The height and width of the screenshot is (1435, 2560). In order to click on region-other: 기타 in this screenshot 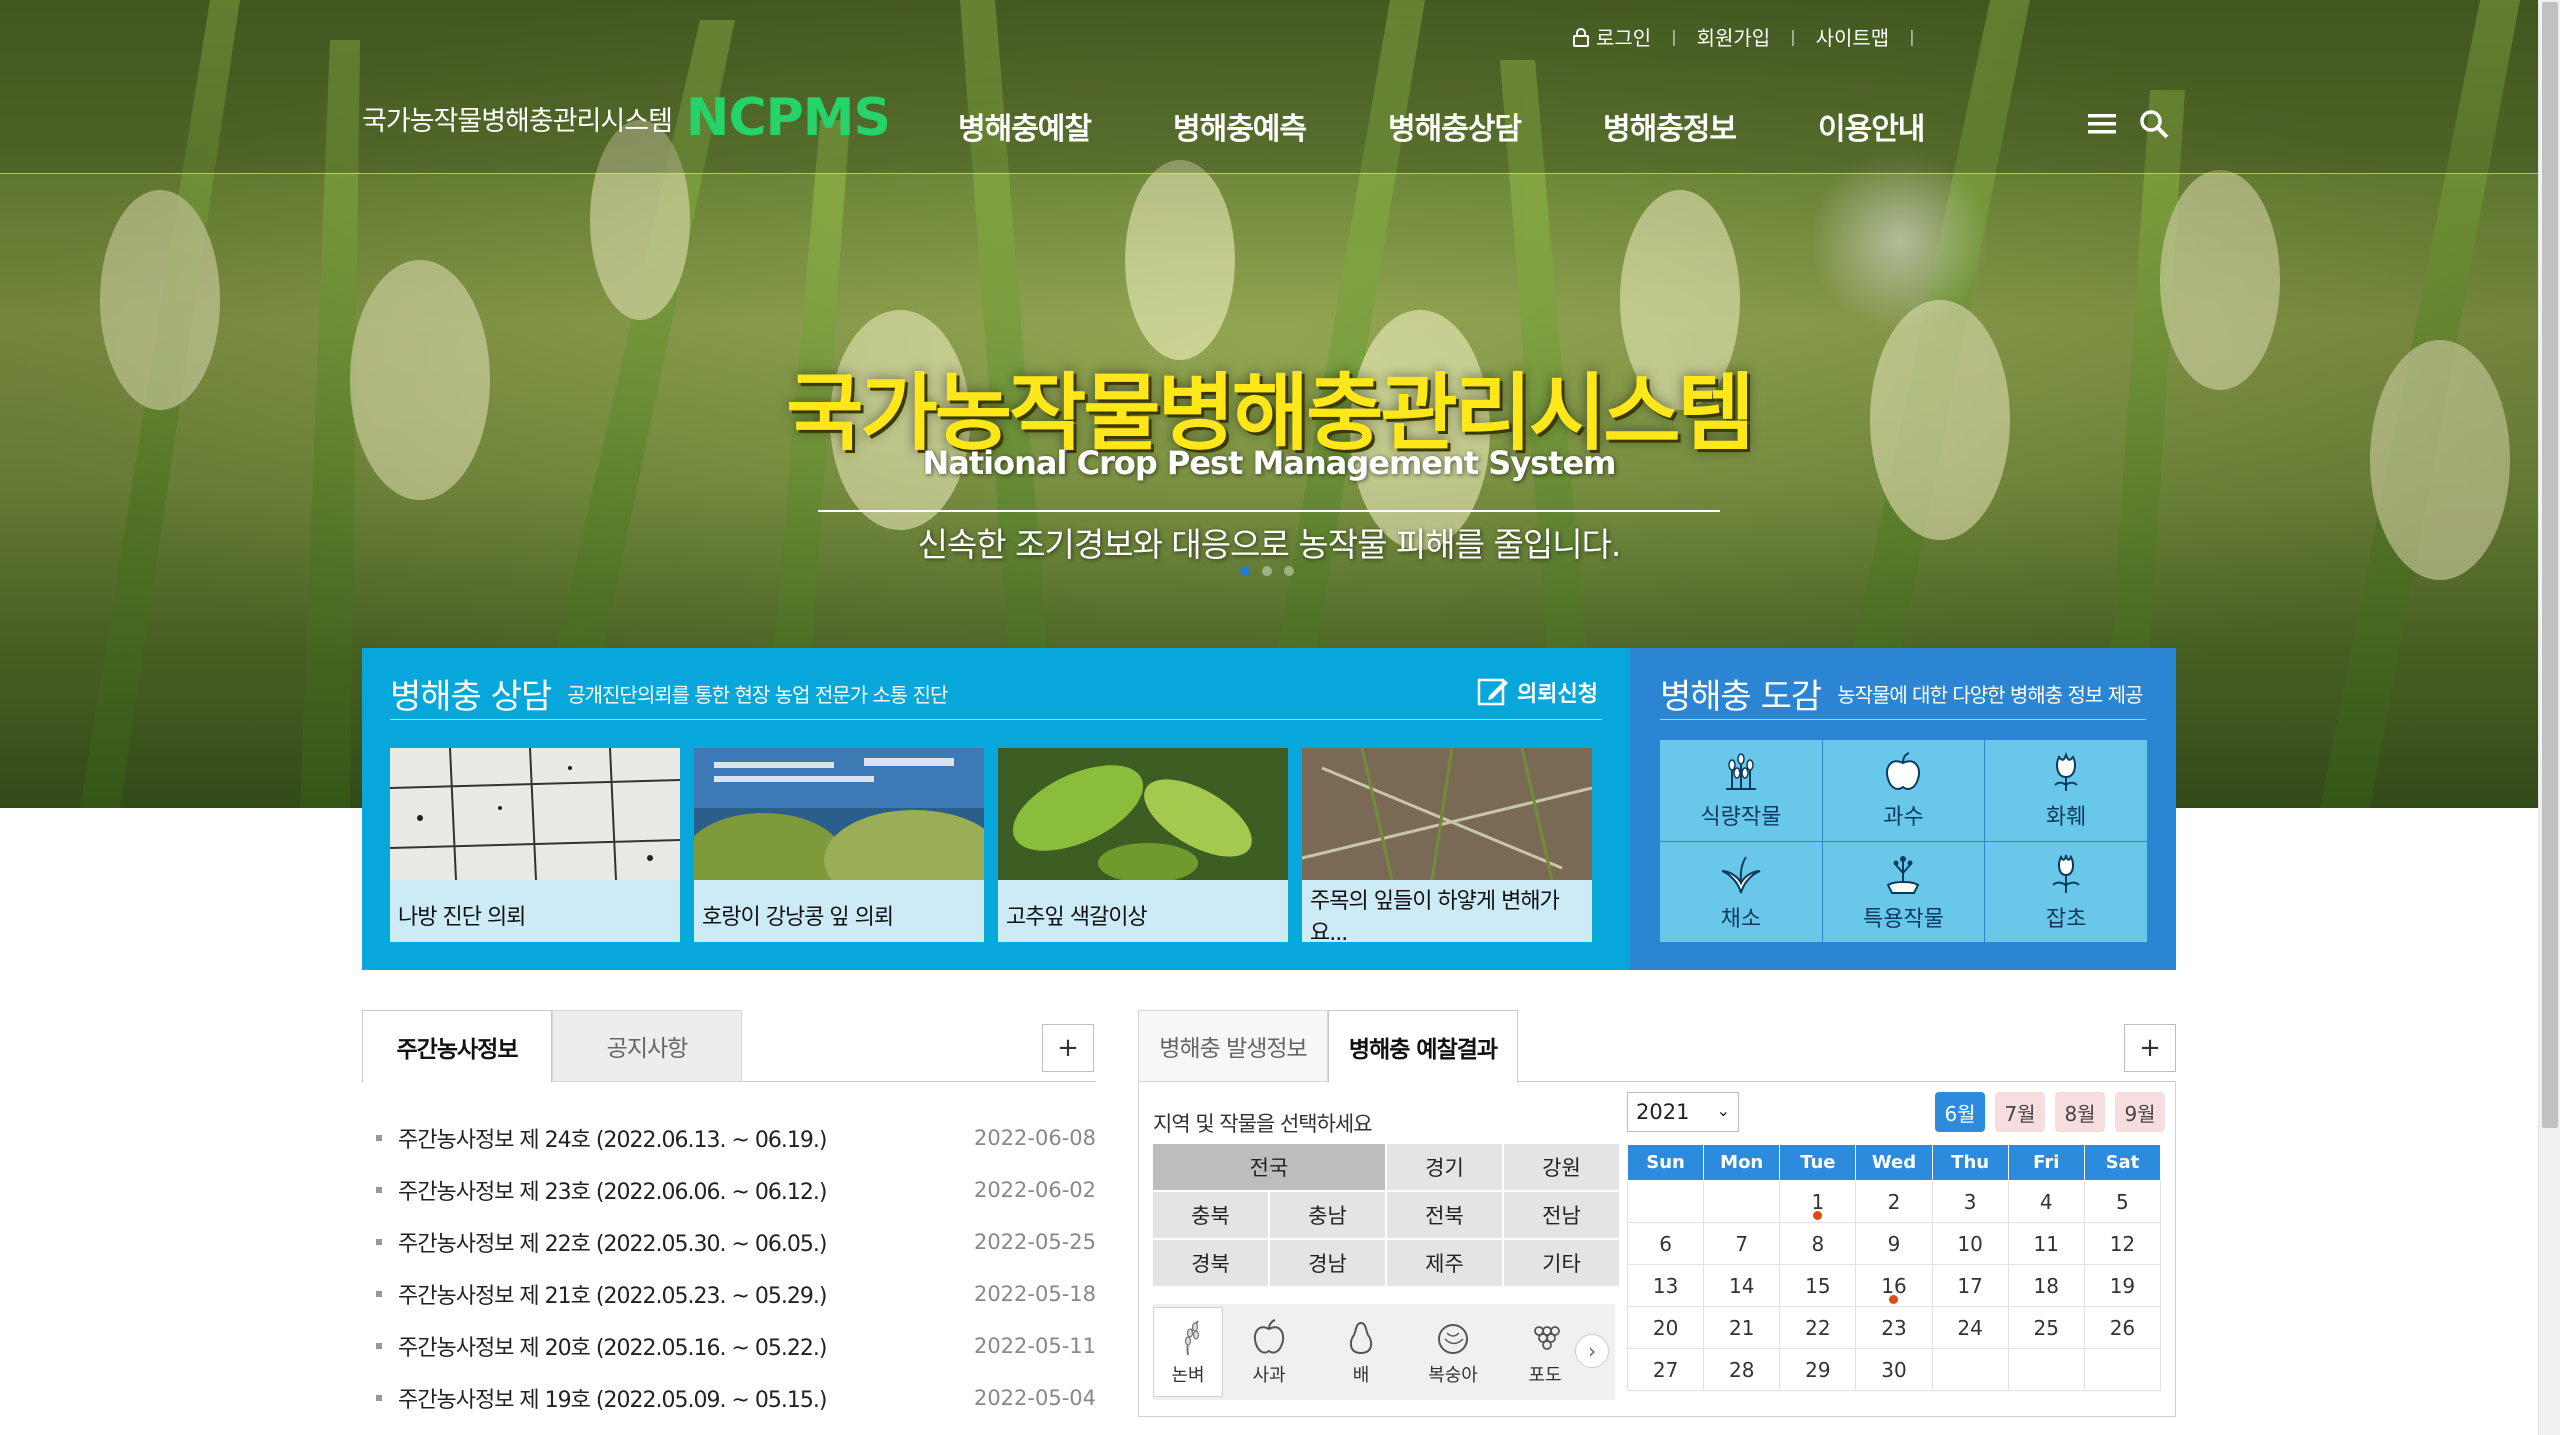, I will do `click(1561, 1263)`.